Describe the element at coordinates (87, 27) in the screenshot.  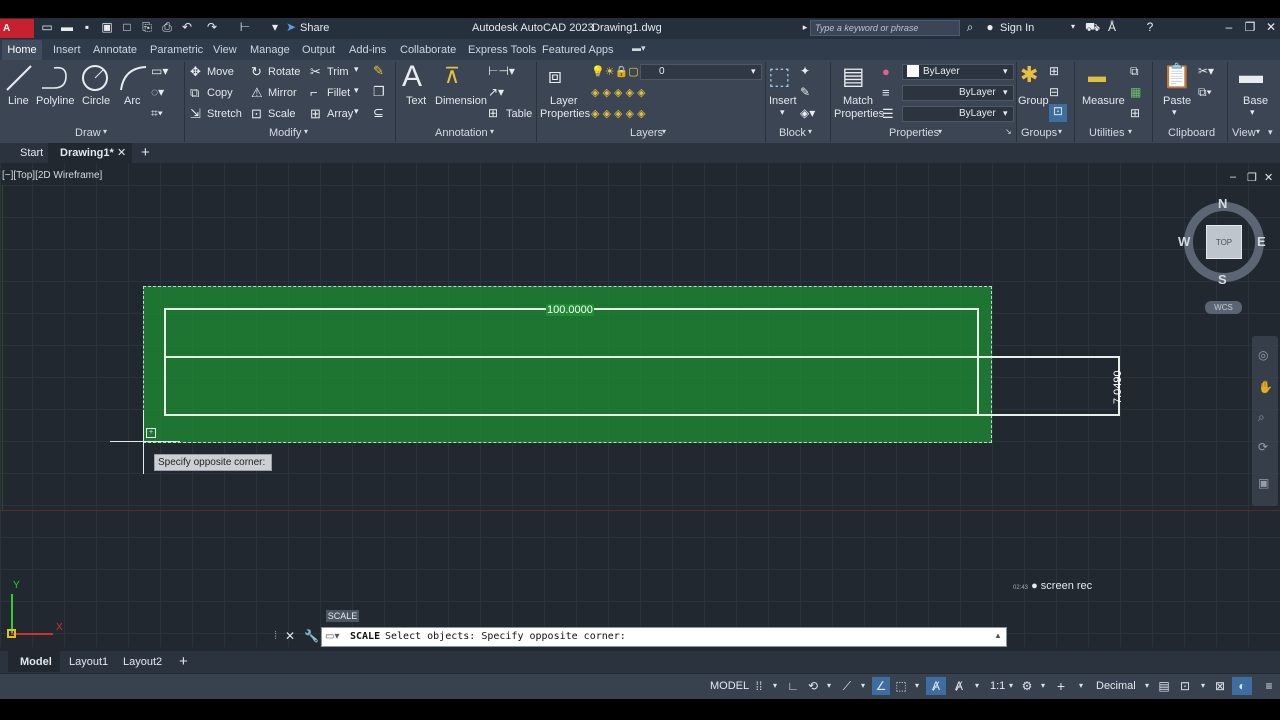
I see `save-icon: ▪` at that location.